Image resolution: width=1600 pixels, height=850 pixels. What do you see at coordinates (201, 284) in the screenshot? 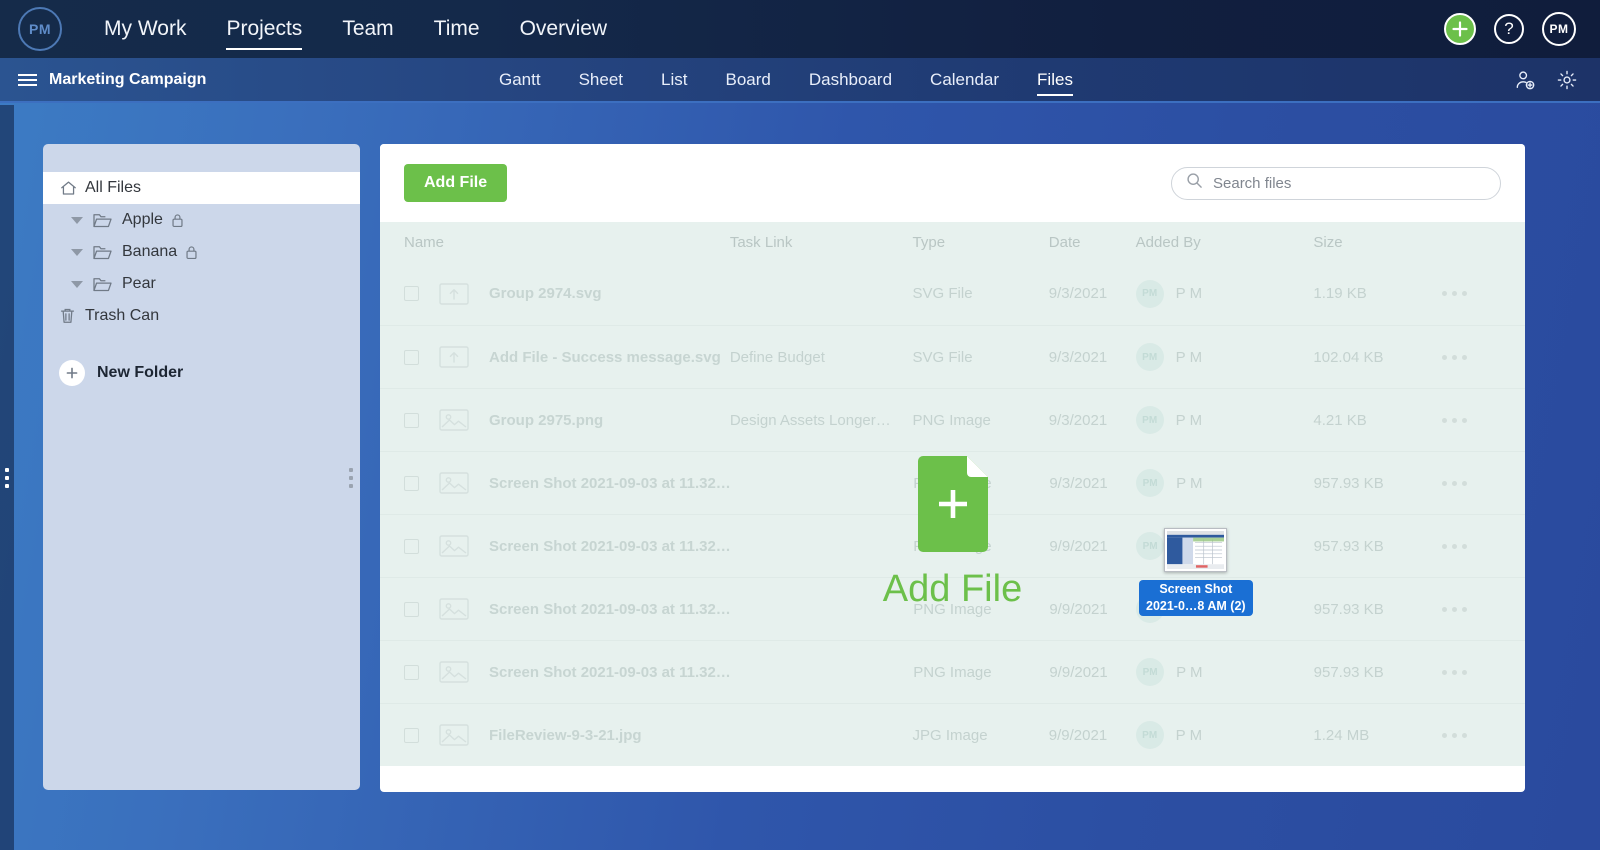
I see `sidebar-item-folder-pear: Pear` at bounding box center [201, 284].